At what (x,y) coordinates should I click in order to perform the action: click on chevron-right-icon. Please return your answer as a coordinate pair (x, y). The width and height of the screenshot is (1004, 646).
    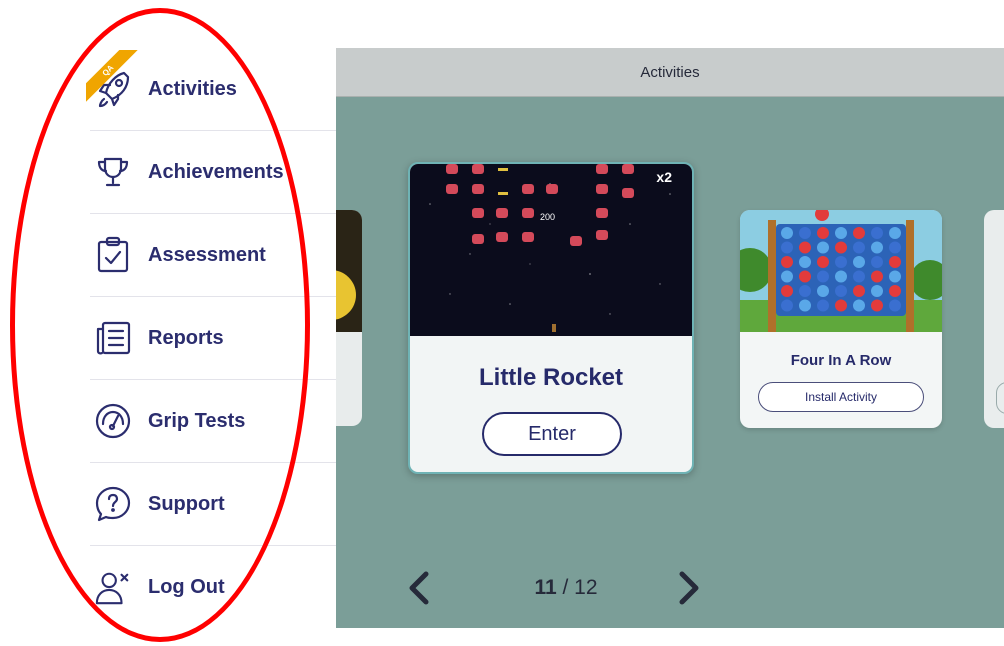
    Looking at the image, I should click on (689, 588).